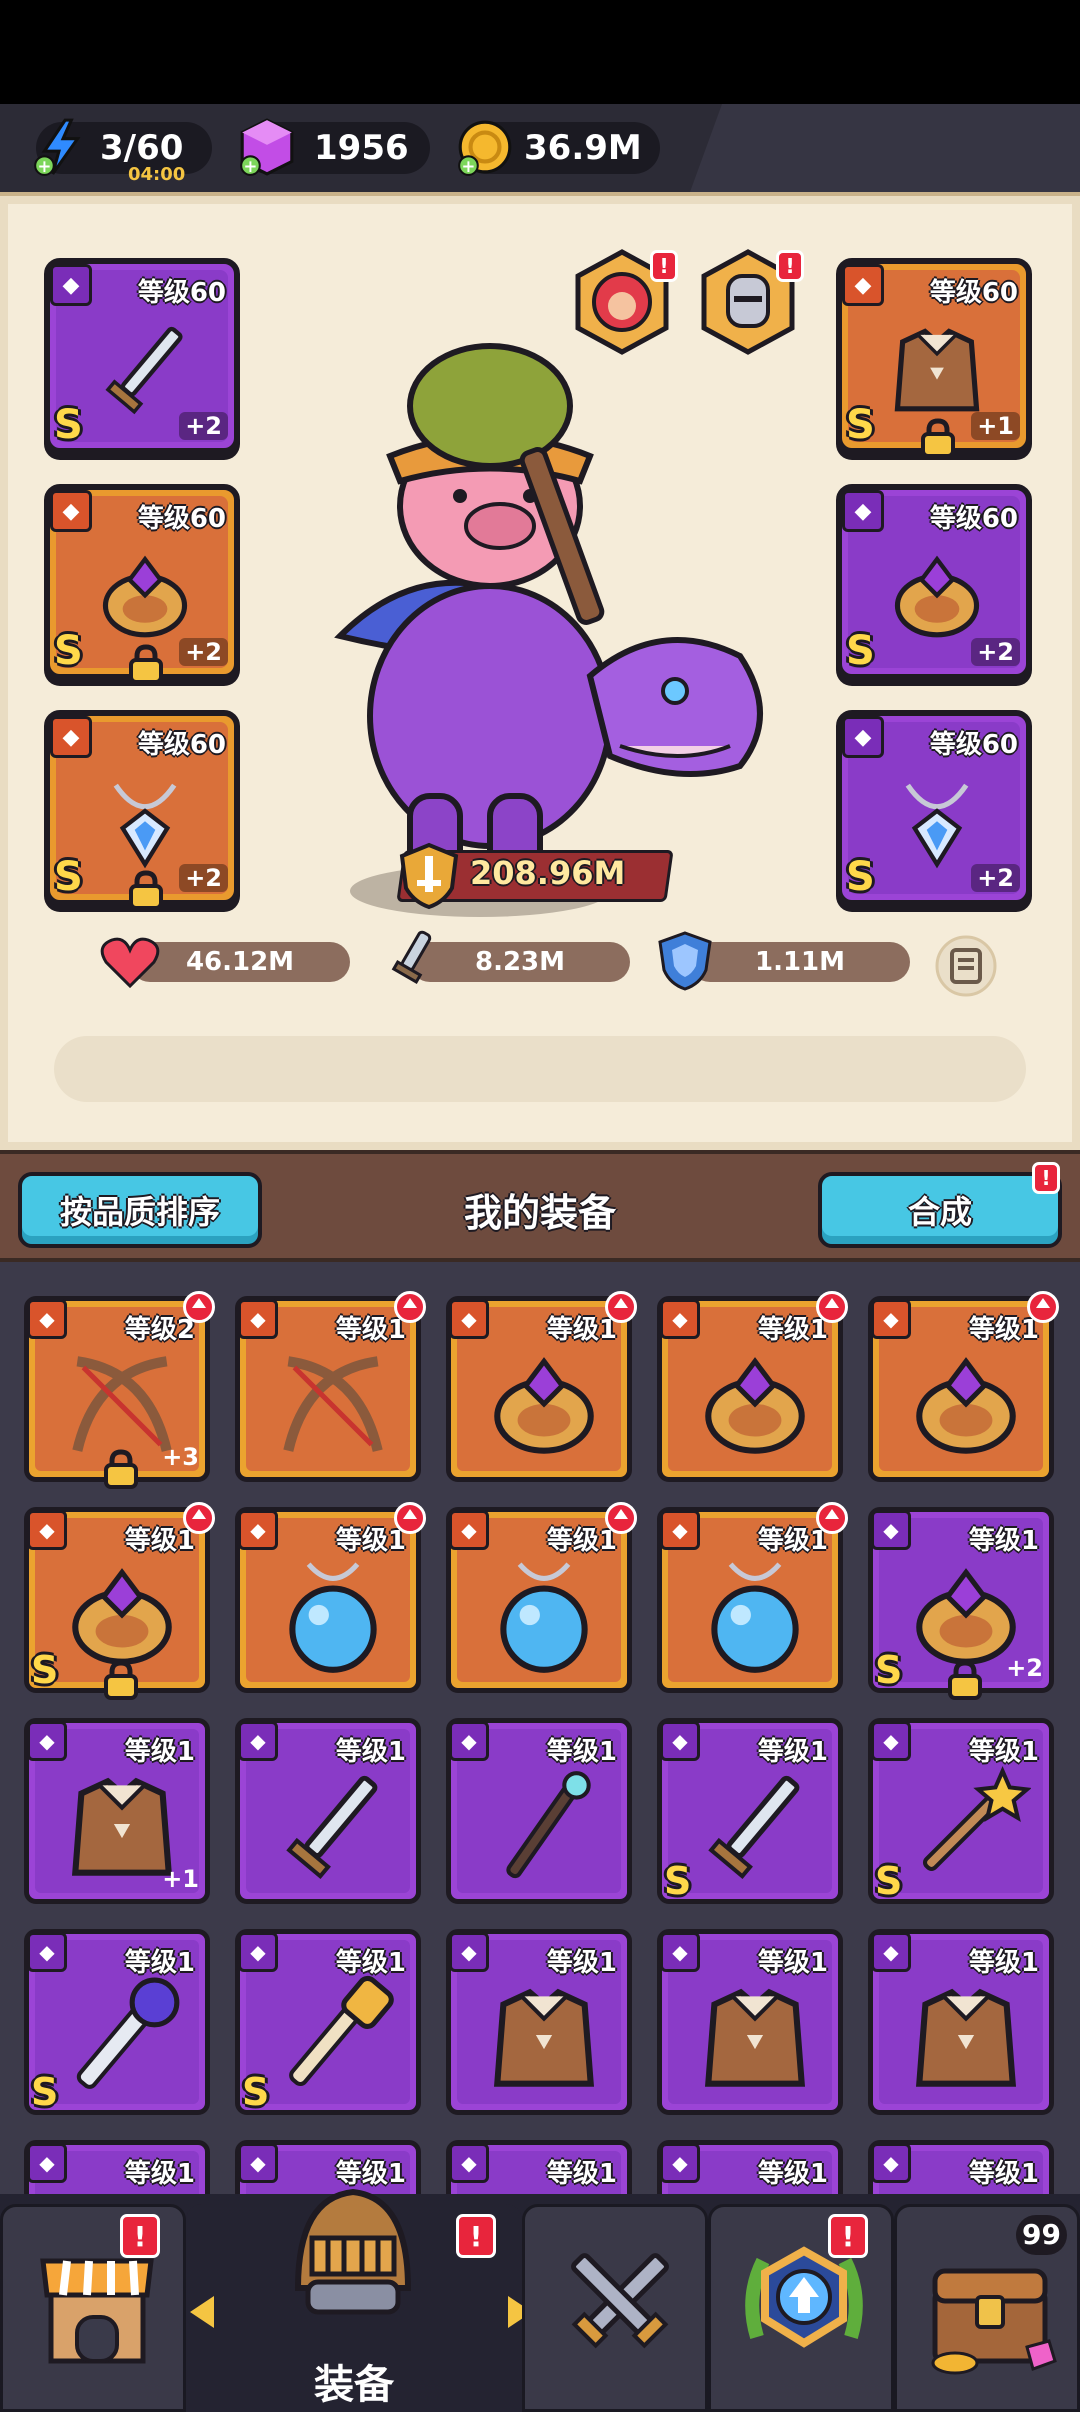 The width and height of the screenshot is (1080, 2412). Describe the element at coordinates (353, 2251) in the screenshot. I see `helmet-icon` at that location.